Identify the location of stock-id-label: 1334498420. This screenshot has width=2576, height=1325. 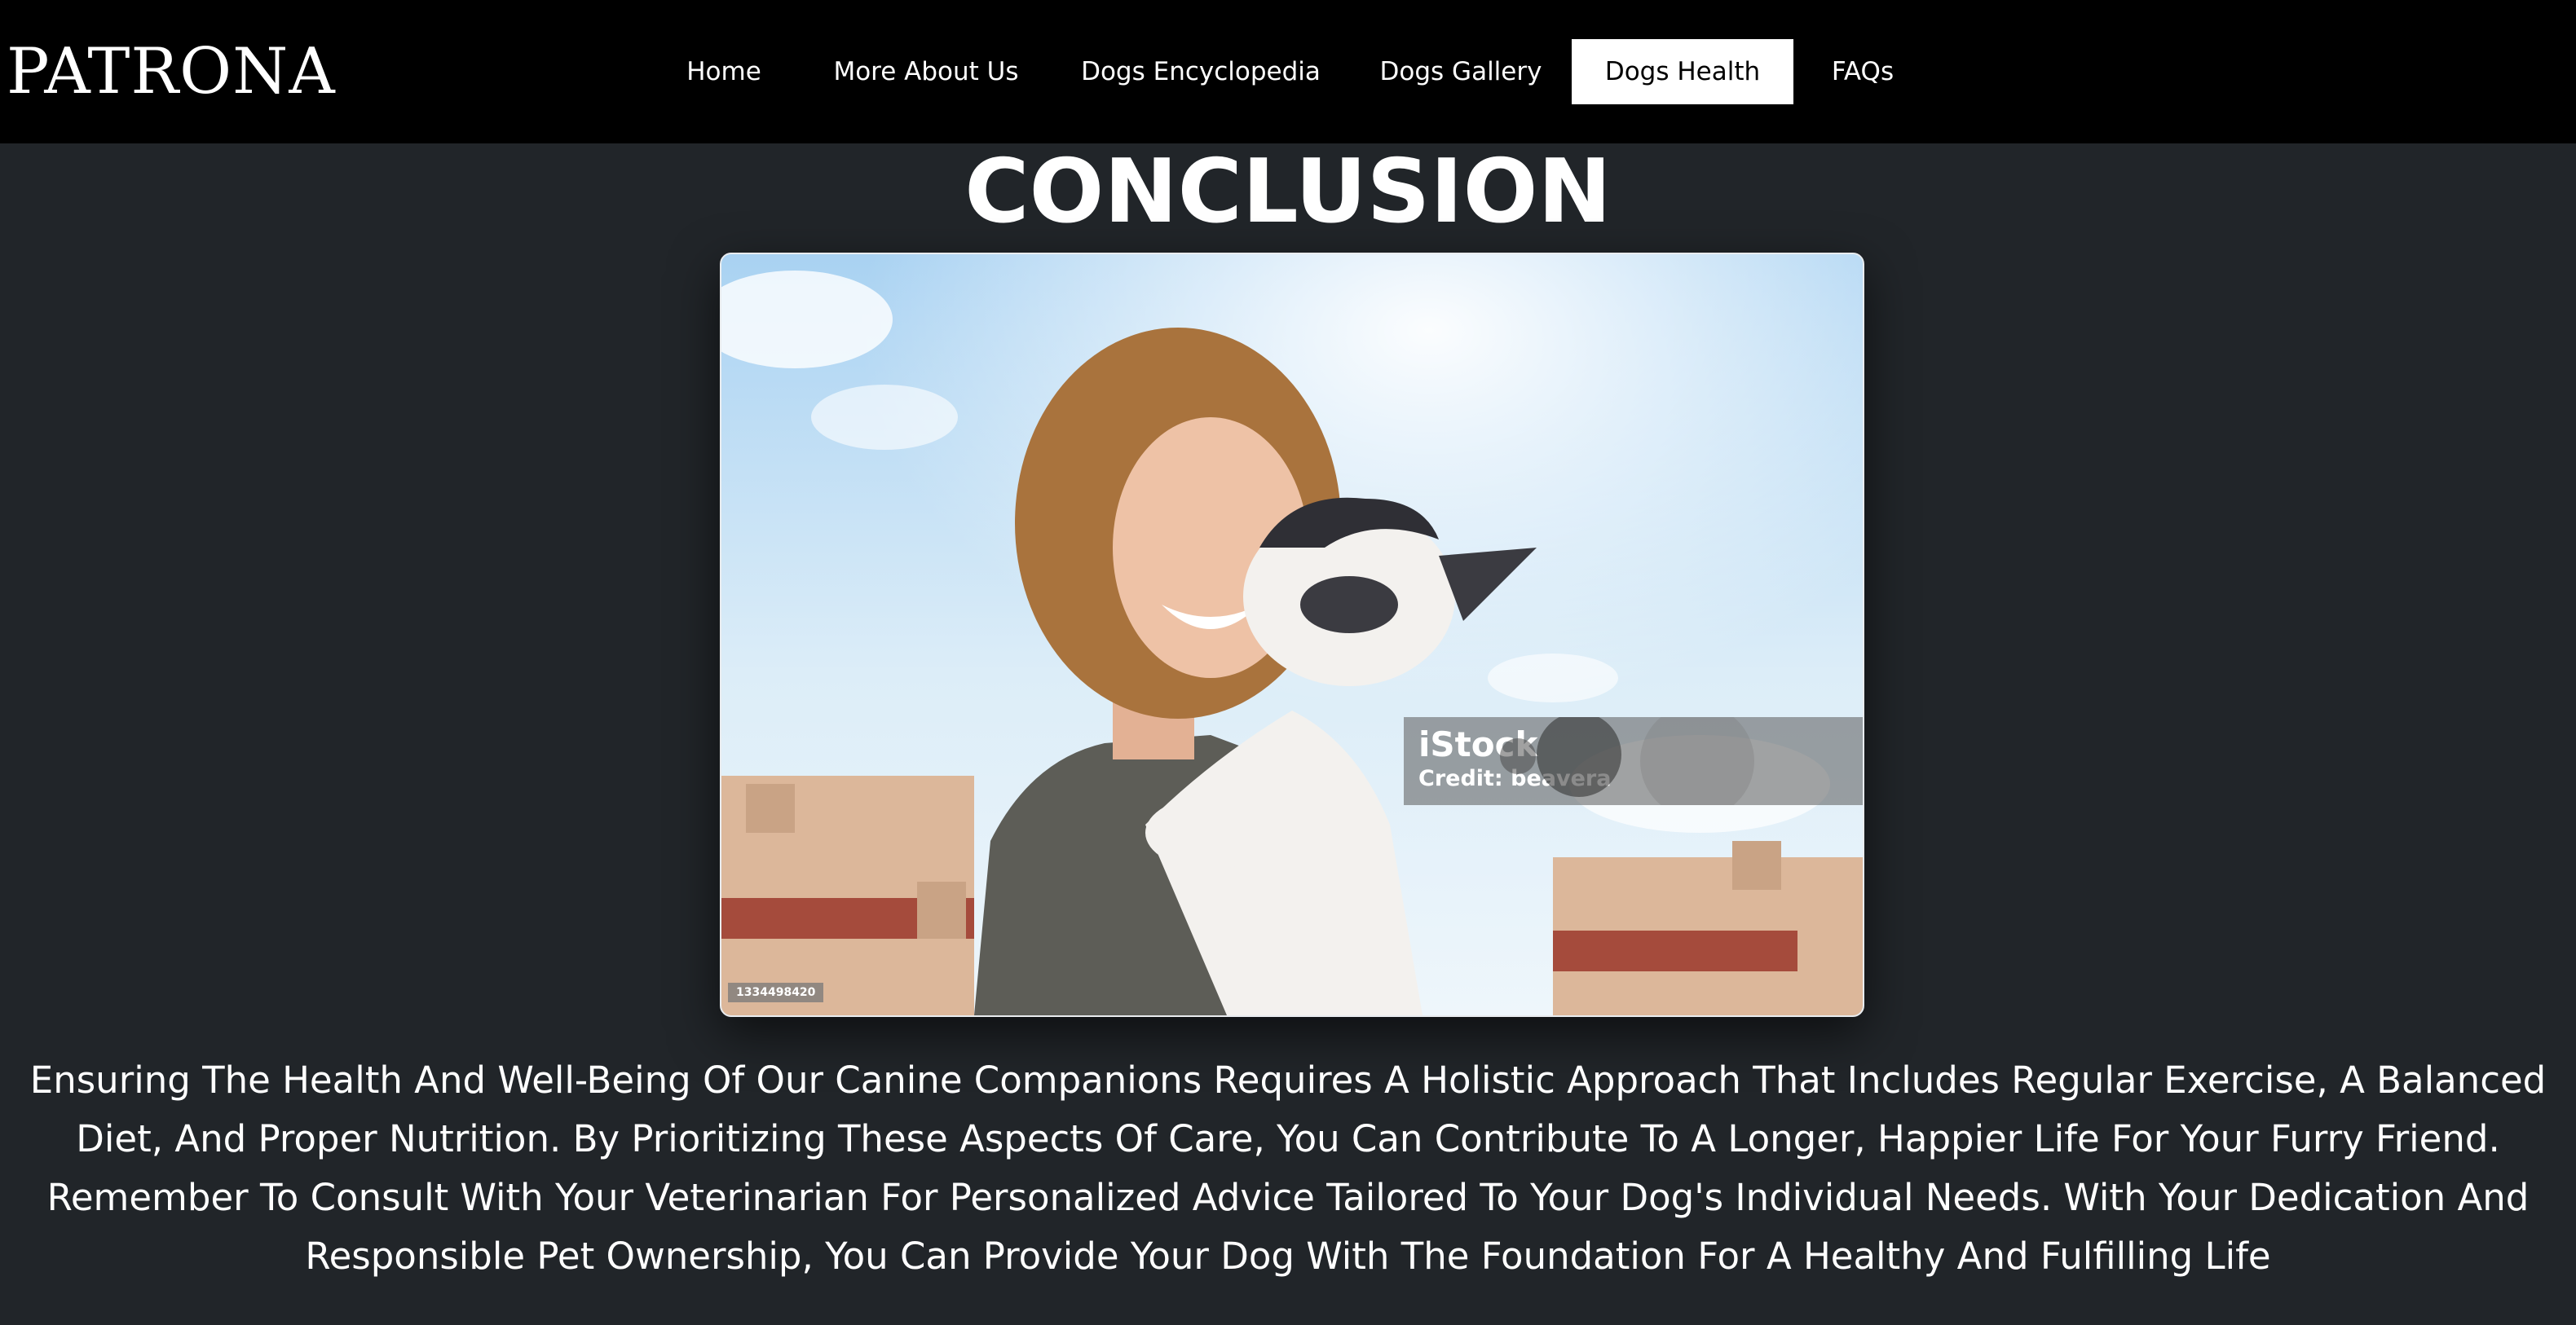
(776, 992).